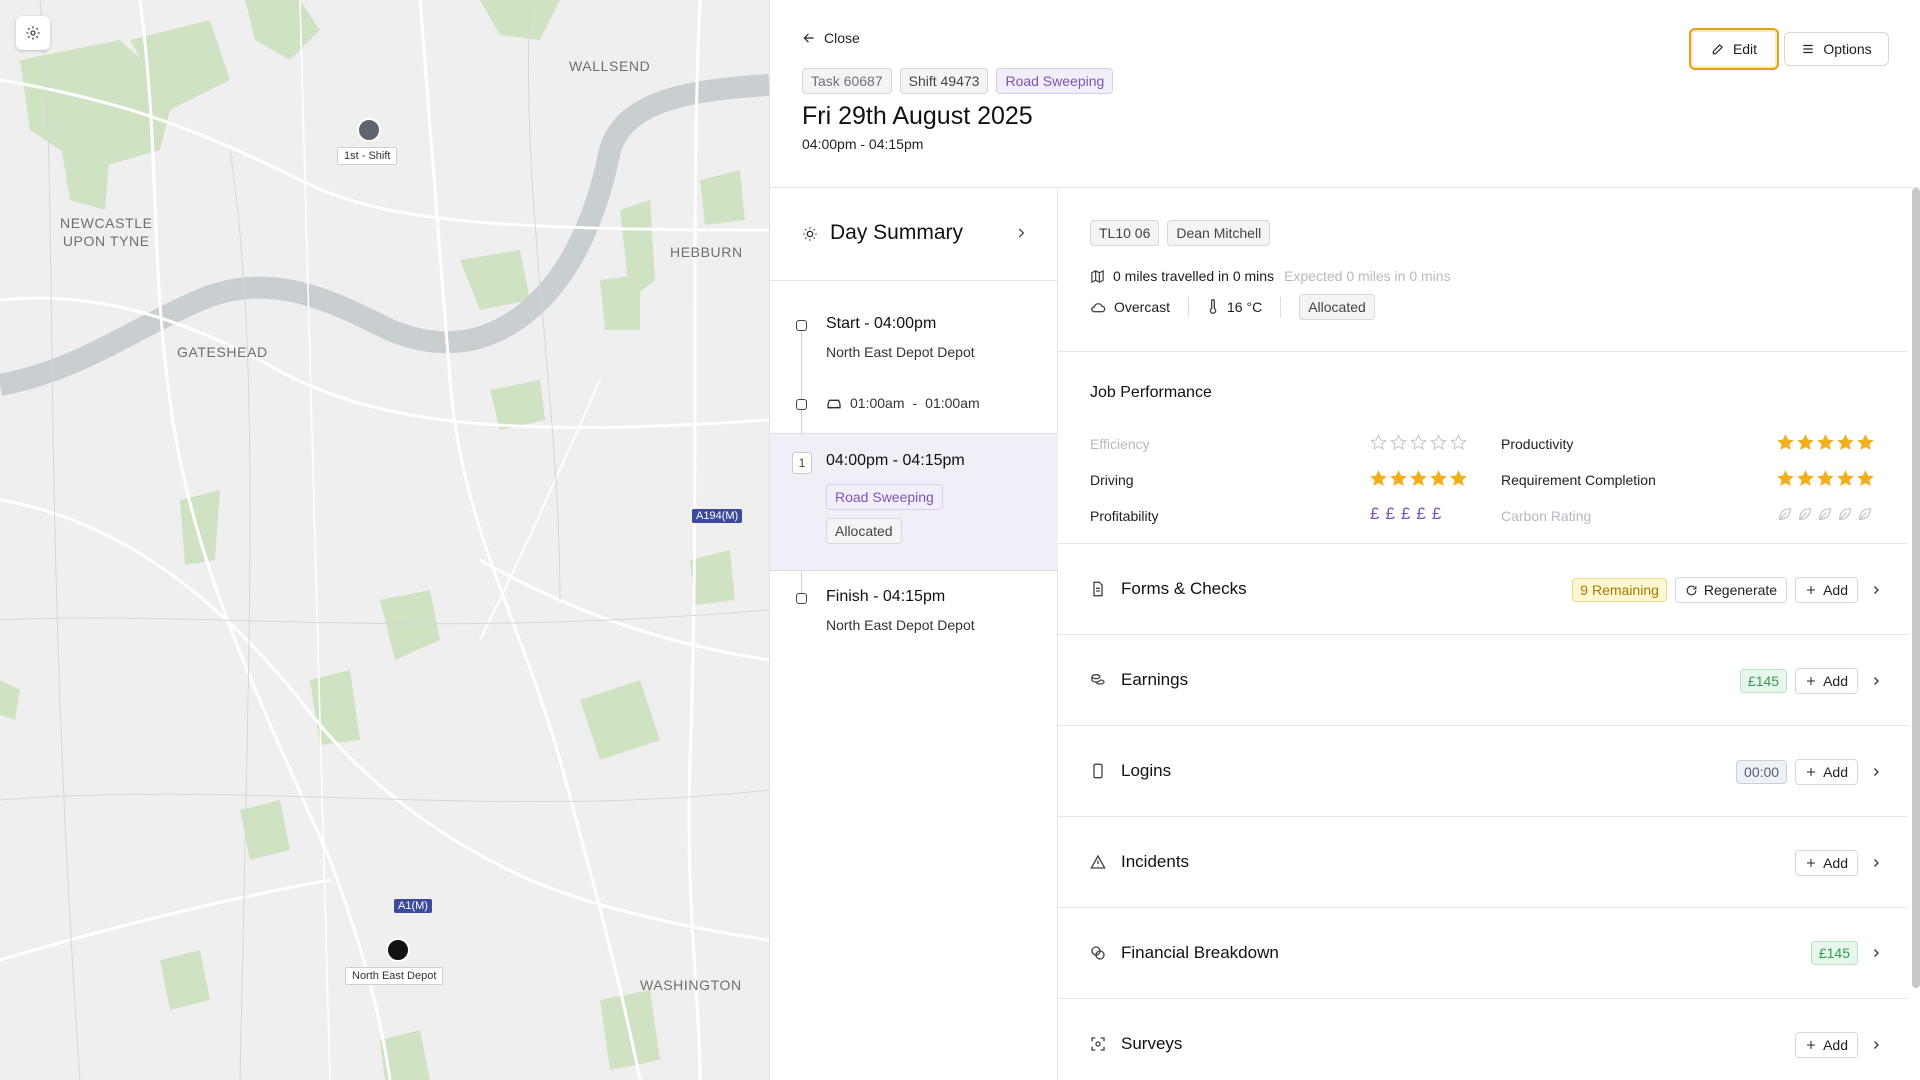  I want to click on map-settings-button, so click(33, 33).